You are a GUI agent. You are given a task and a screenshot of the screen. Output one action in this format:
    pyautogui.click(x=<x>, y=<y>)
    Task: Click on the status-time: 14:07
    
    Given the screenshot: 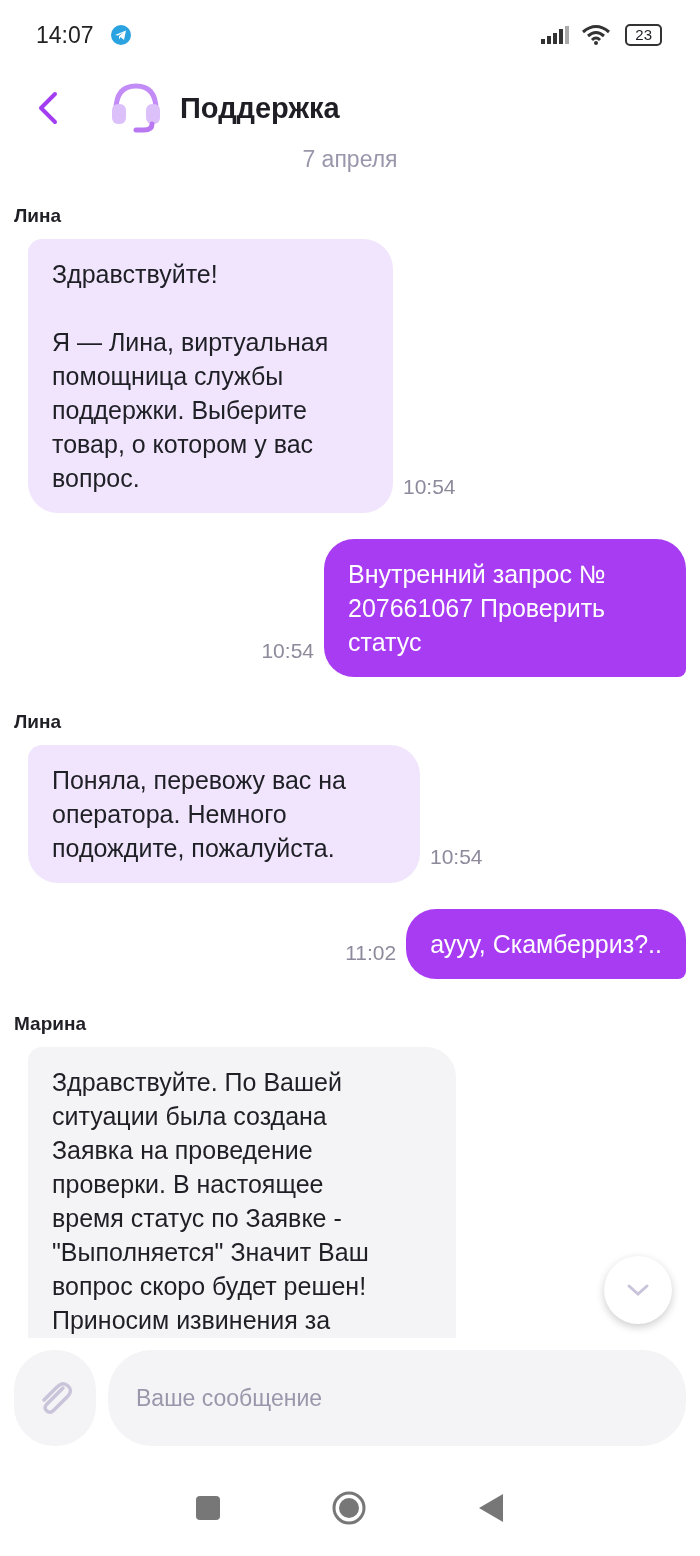 What is the action you would take?
    pyautogui.click(x=65, y=35)
    